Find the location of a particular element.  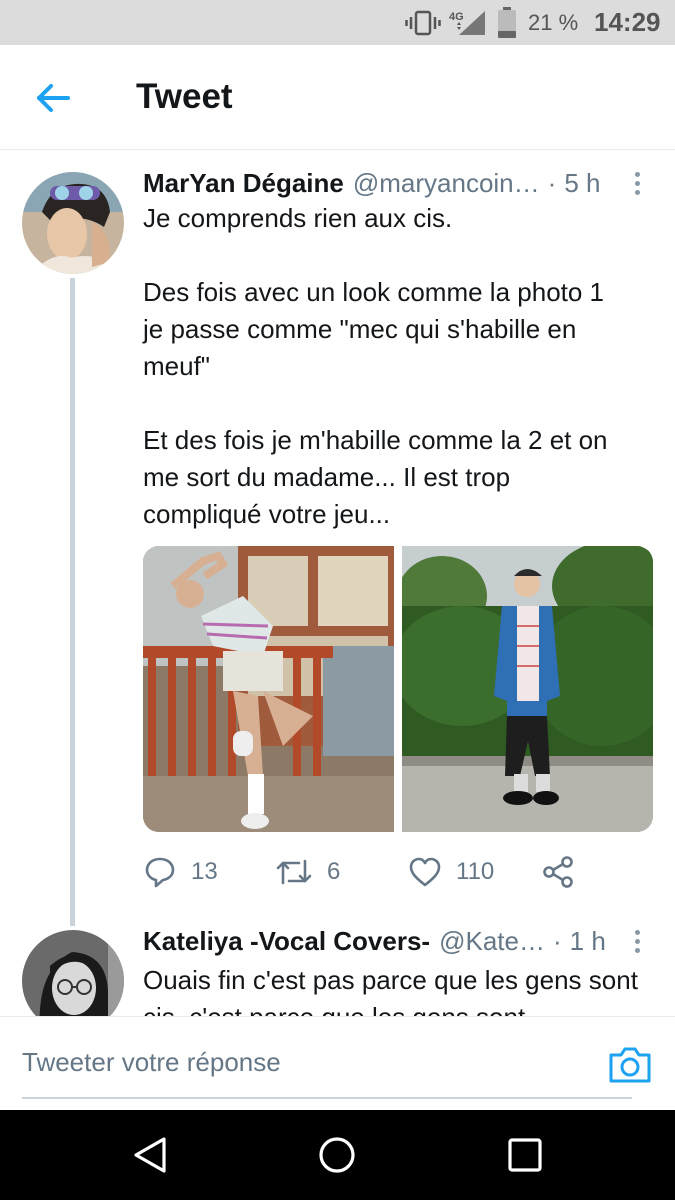

nav-home-button is located at coordinates (337, 1155).